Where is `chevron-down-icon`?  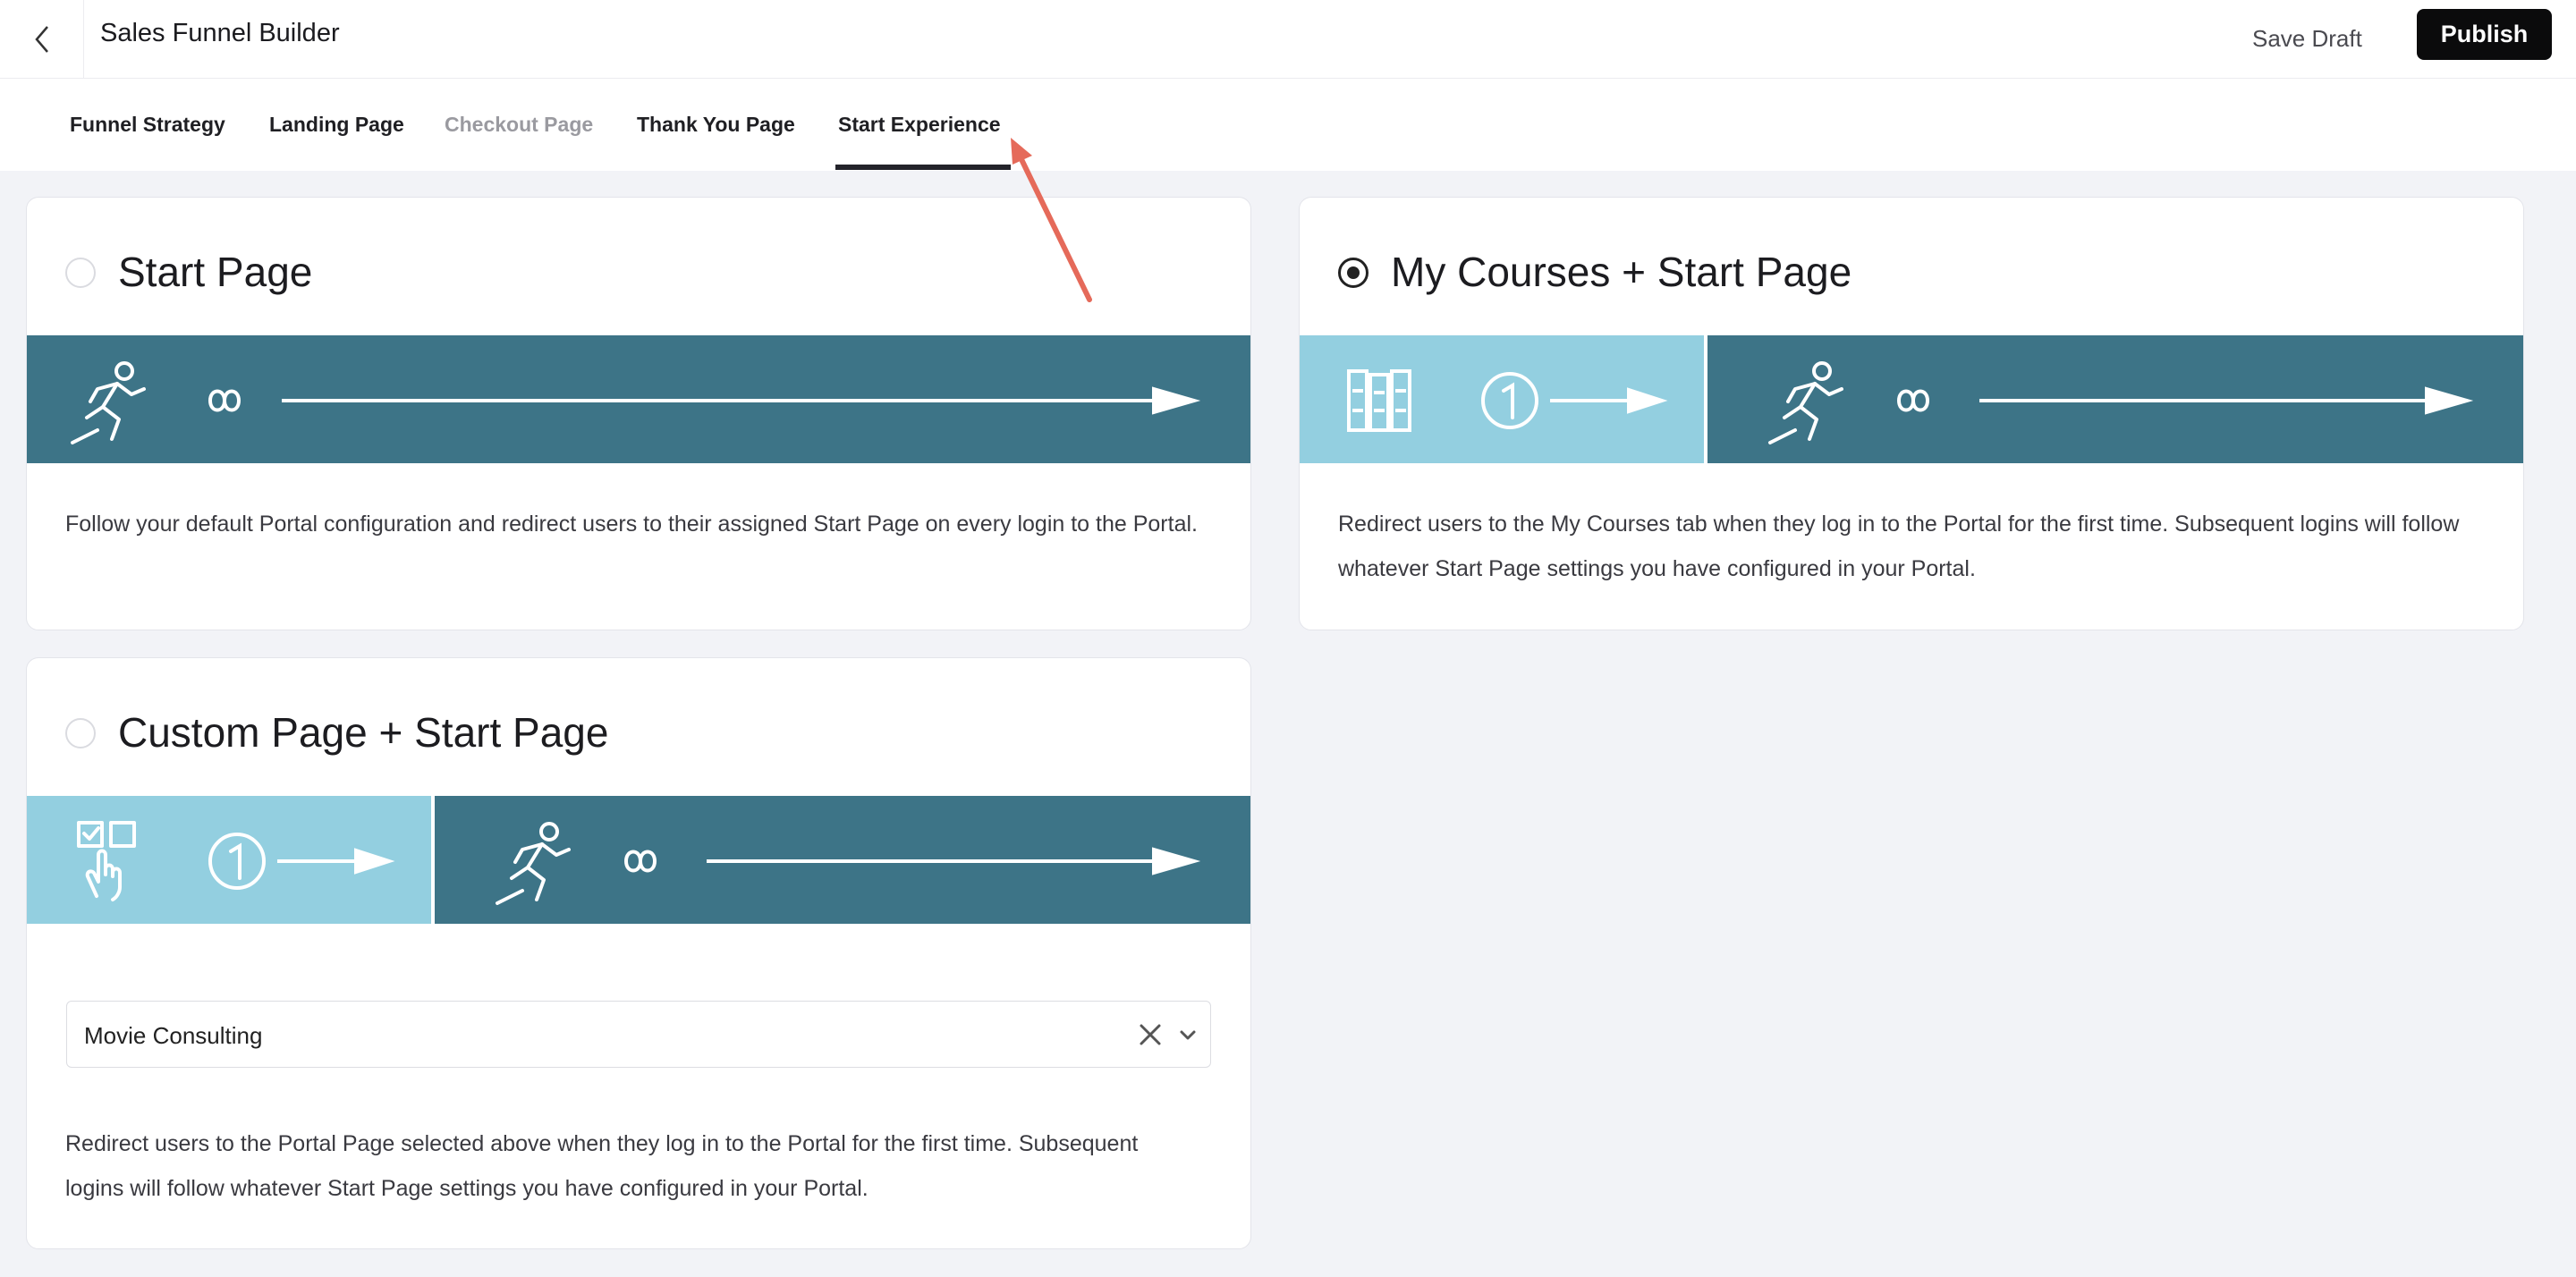 chevron-down-icon is located at coordinates (1188, 1034).